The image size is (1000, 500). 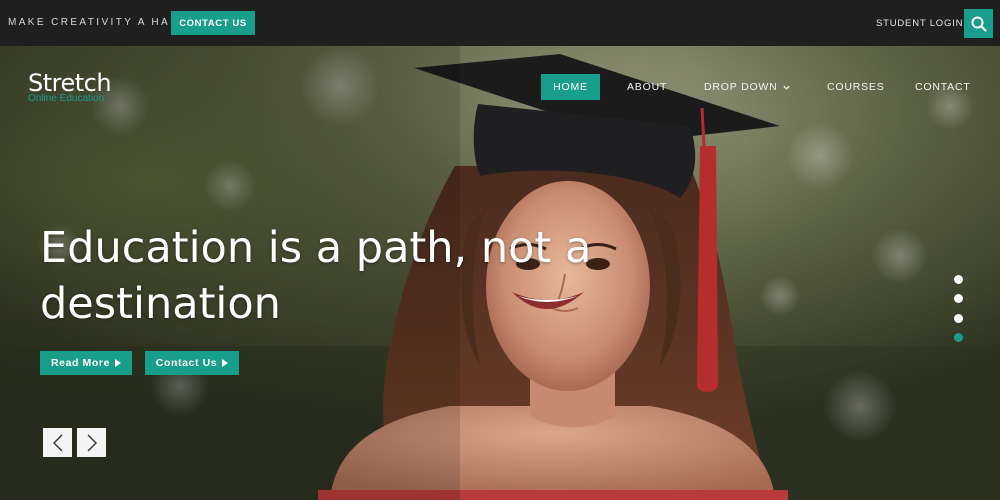 I want to click on chevron-left-icon, so click(x=57, y=442).